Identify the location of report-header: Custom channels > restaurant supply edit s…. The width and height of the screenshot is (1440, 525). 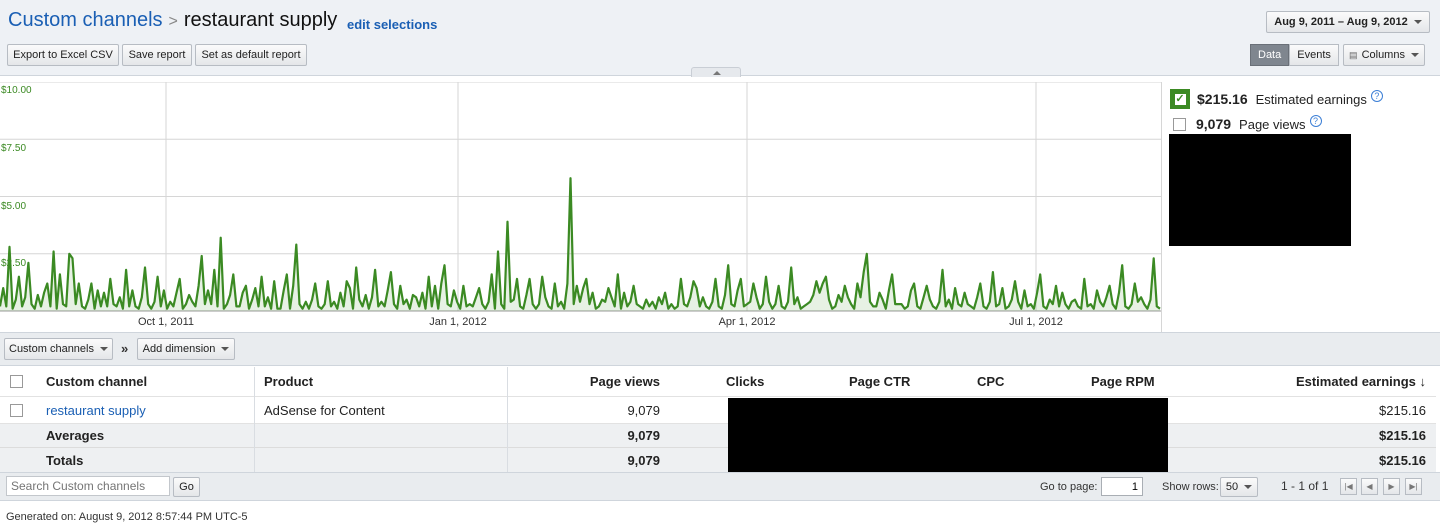
(720, 38).